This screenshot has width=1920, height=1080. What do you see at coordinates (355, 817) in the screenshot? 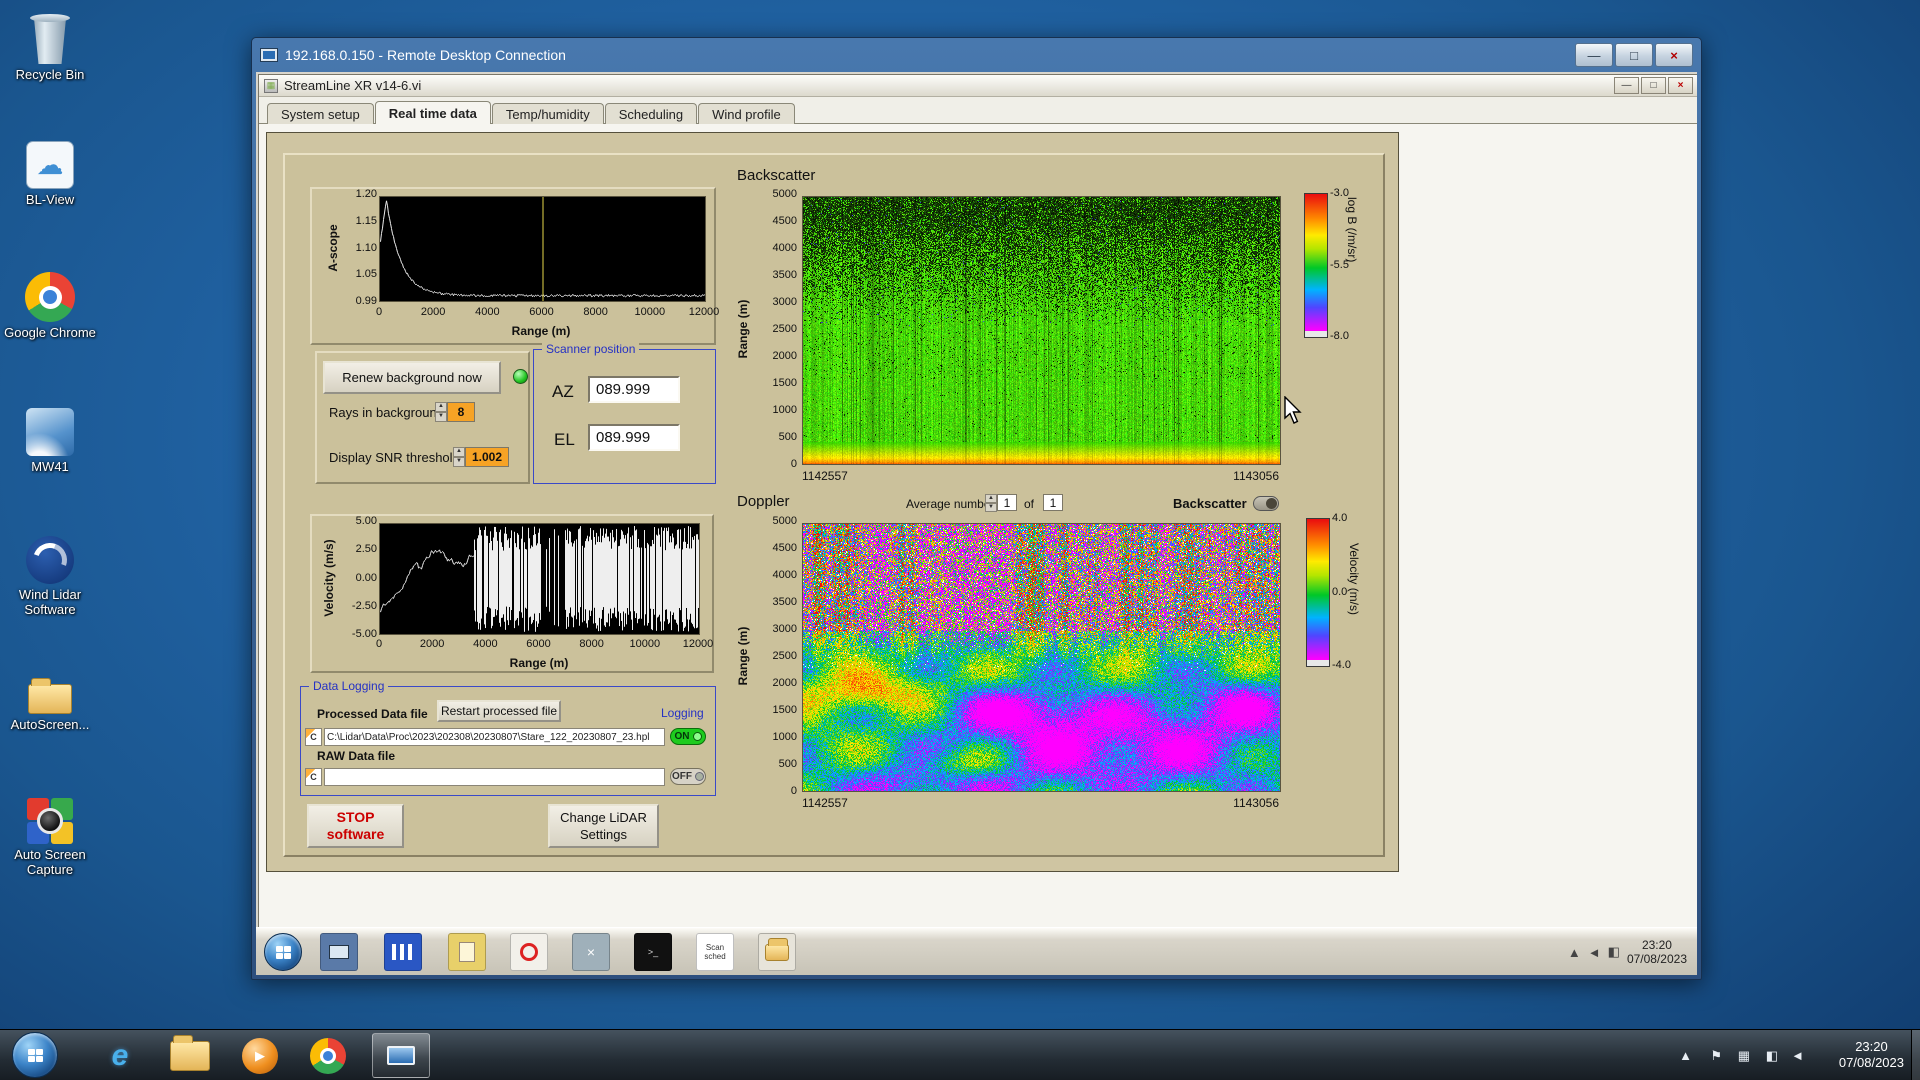
I see `stop-line1: STOP` at bounding box center [355, 817].